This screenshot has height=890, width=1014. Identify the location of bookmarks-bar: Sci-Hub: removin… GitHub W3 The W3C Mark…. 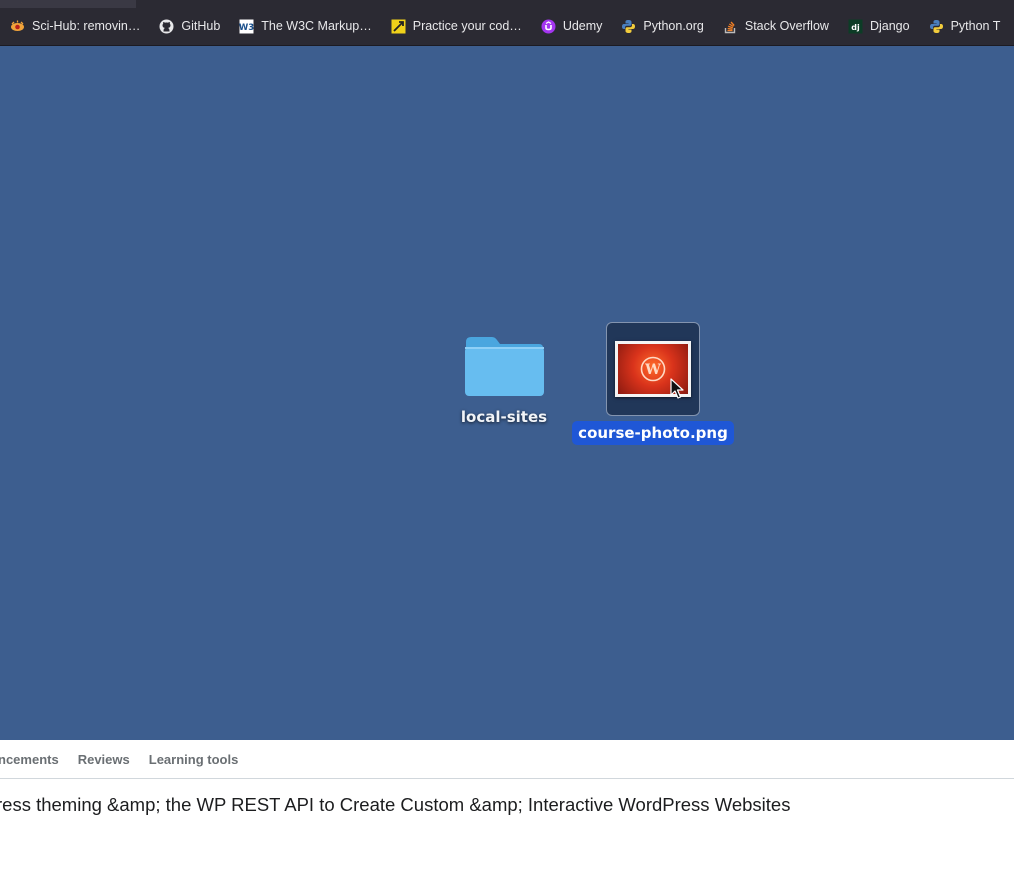
(507, 27).